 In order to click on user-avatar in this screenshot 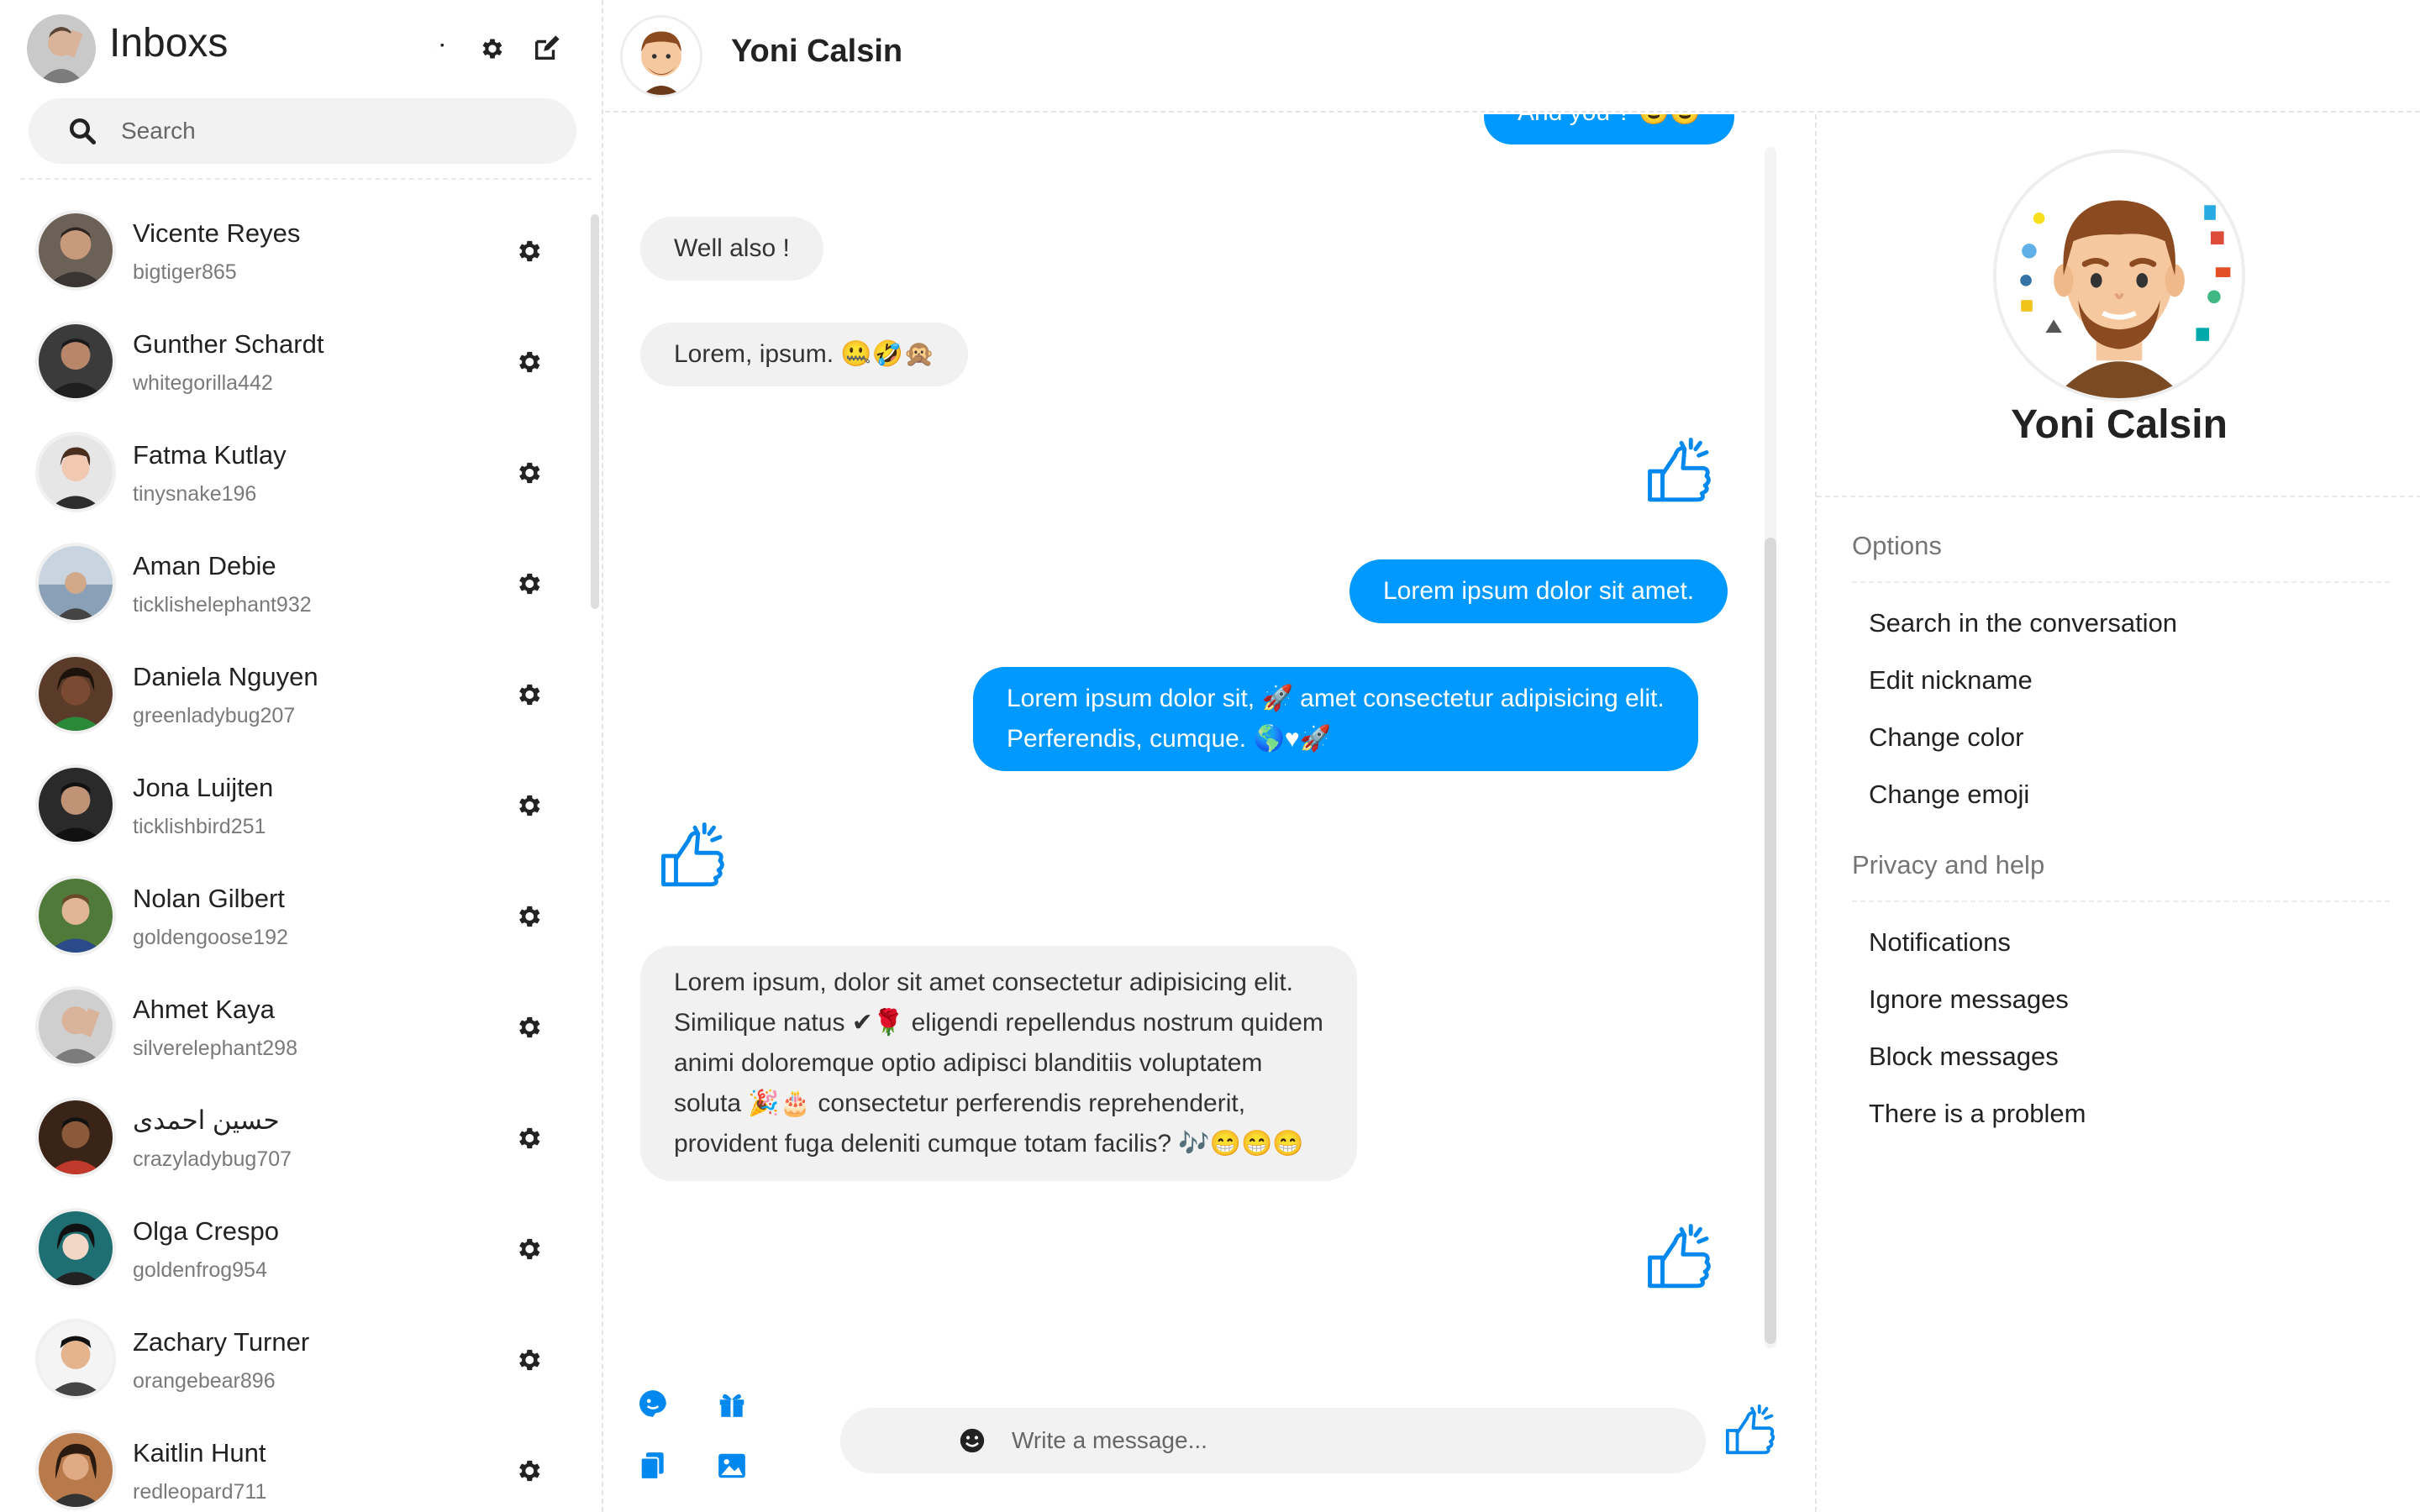, I will do `click(62, 48)`.